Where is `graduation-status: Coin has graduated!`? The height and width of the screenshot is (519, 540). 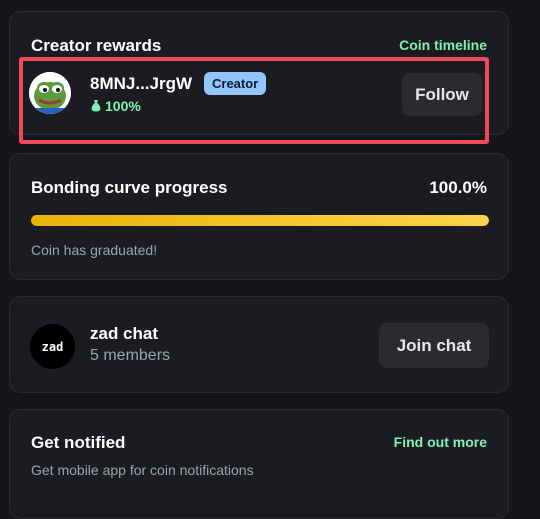 graduation-status: Coin has graduated! is located at coordinates (94, 250).